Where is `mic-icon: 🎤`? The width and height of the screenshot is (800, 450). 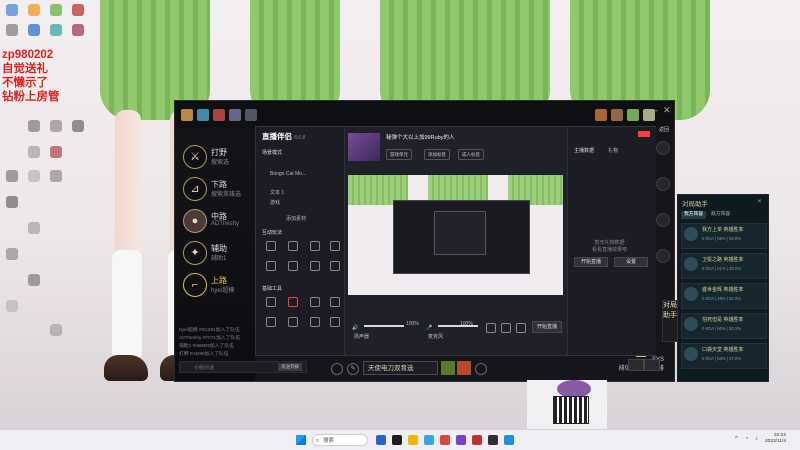 mic-icon: 🎤 is located at coordinates (429, 328).